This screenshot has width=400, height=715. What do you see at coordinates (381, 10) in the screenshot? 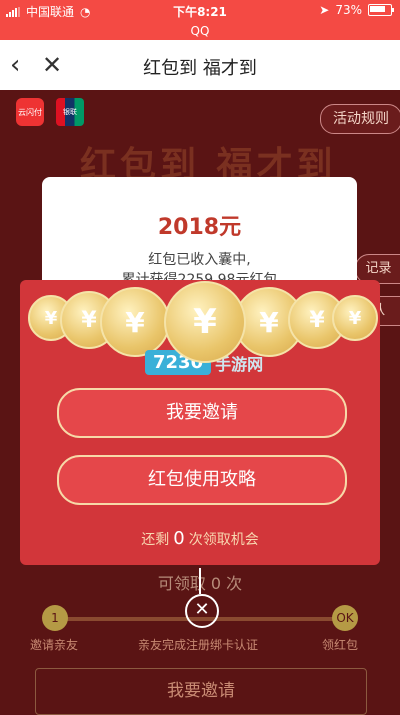
I see `battery-icon` at bounding box center [381, 10].